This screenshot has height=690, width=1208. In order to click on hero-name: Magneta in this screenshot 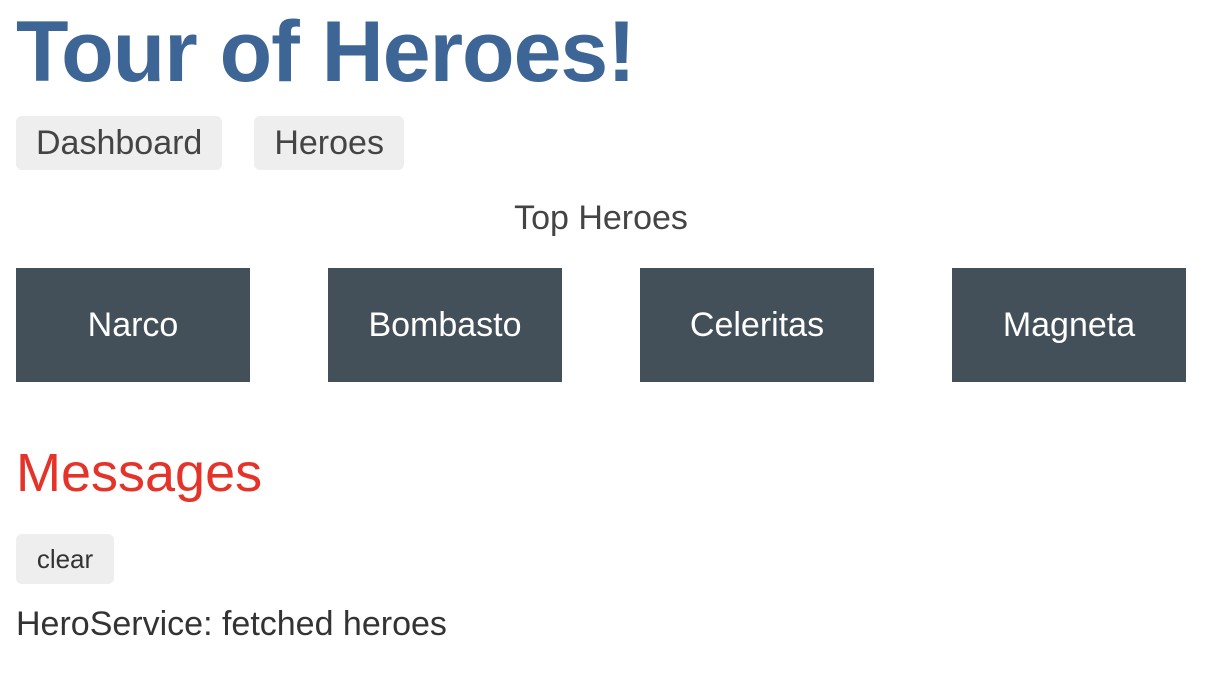, I will do `click(1069, 324)`.